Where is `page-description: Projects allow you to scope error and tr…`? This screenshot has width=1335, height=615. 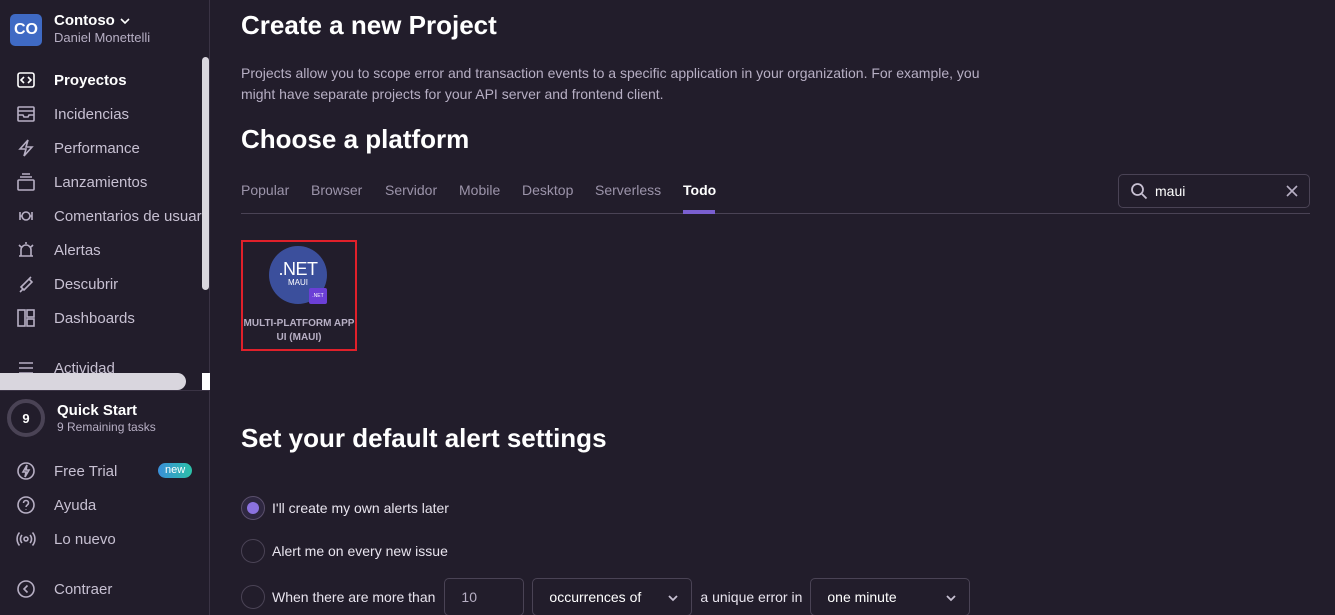
page-description: Projects allow you to scope error and tr… is located at coordinates (610, 83).